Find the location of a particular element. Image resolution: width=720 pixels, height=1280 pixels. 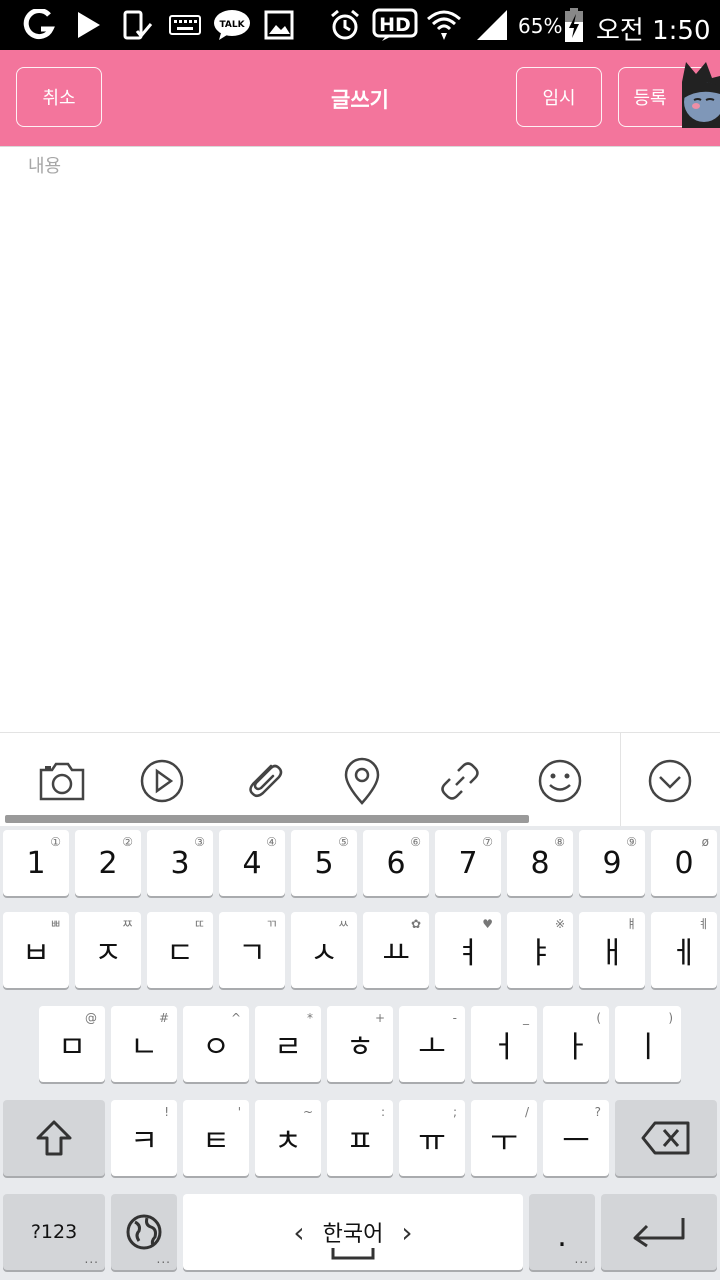

key-ㅏ: (ㅏ is located at coordinates (576, 1044).